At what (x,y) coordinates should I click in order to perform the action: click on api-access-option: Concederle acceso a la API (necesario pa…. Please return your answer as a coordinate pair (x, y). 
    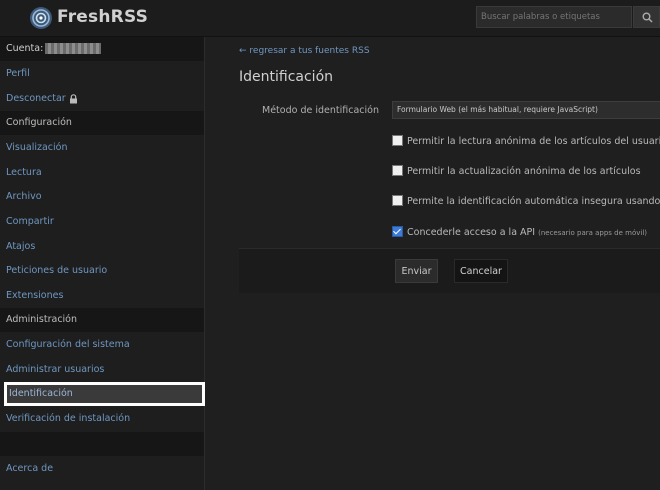
    Looking at the image, I should click on (520, 232).